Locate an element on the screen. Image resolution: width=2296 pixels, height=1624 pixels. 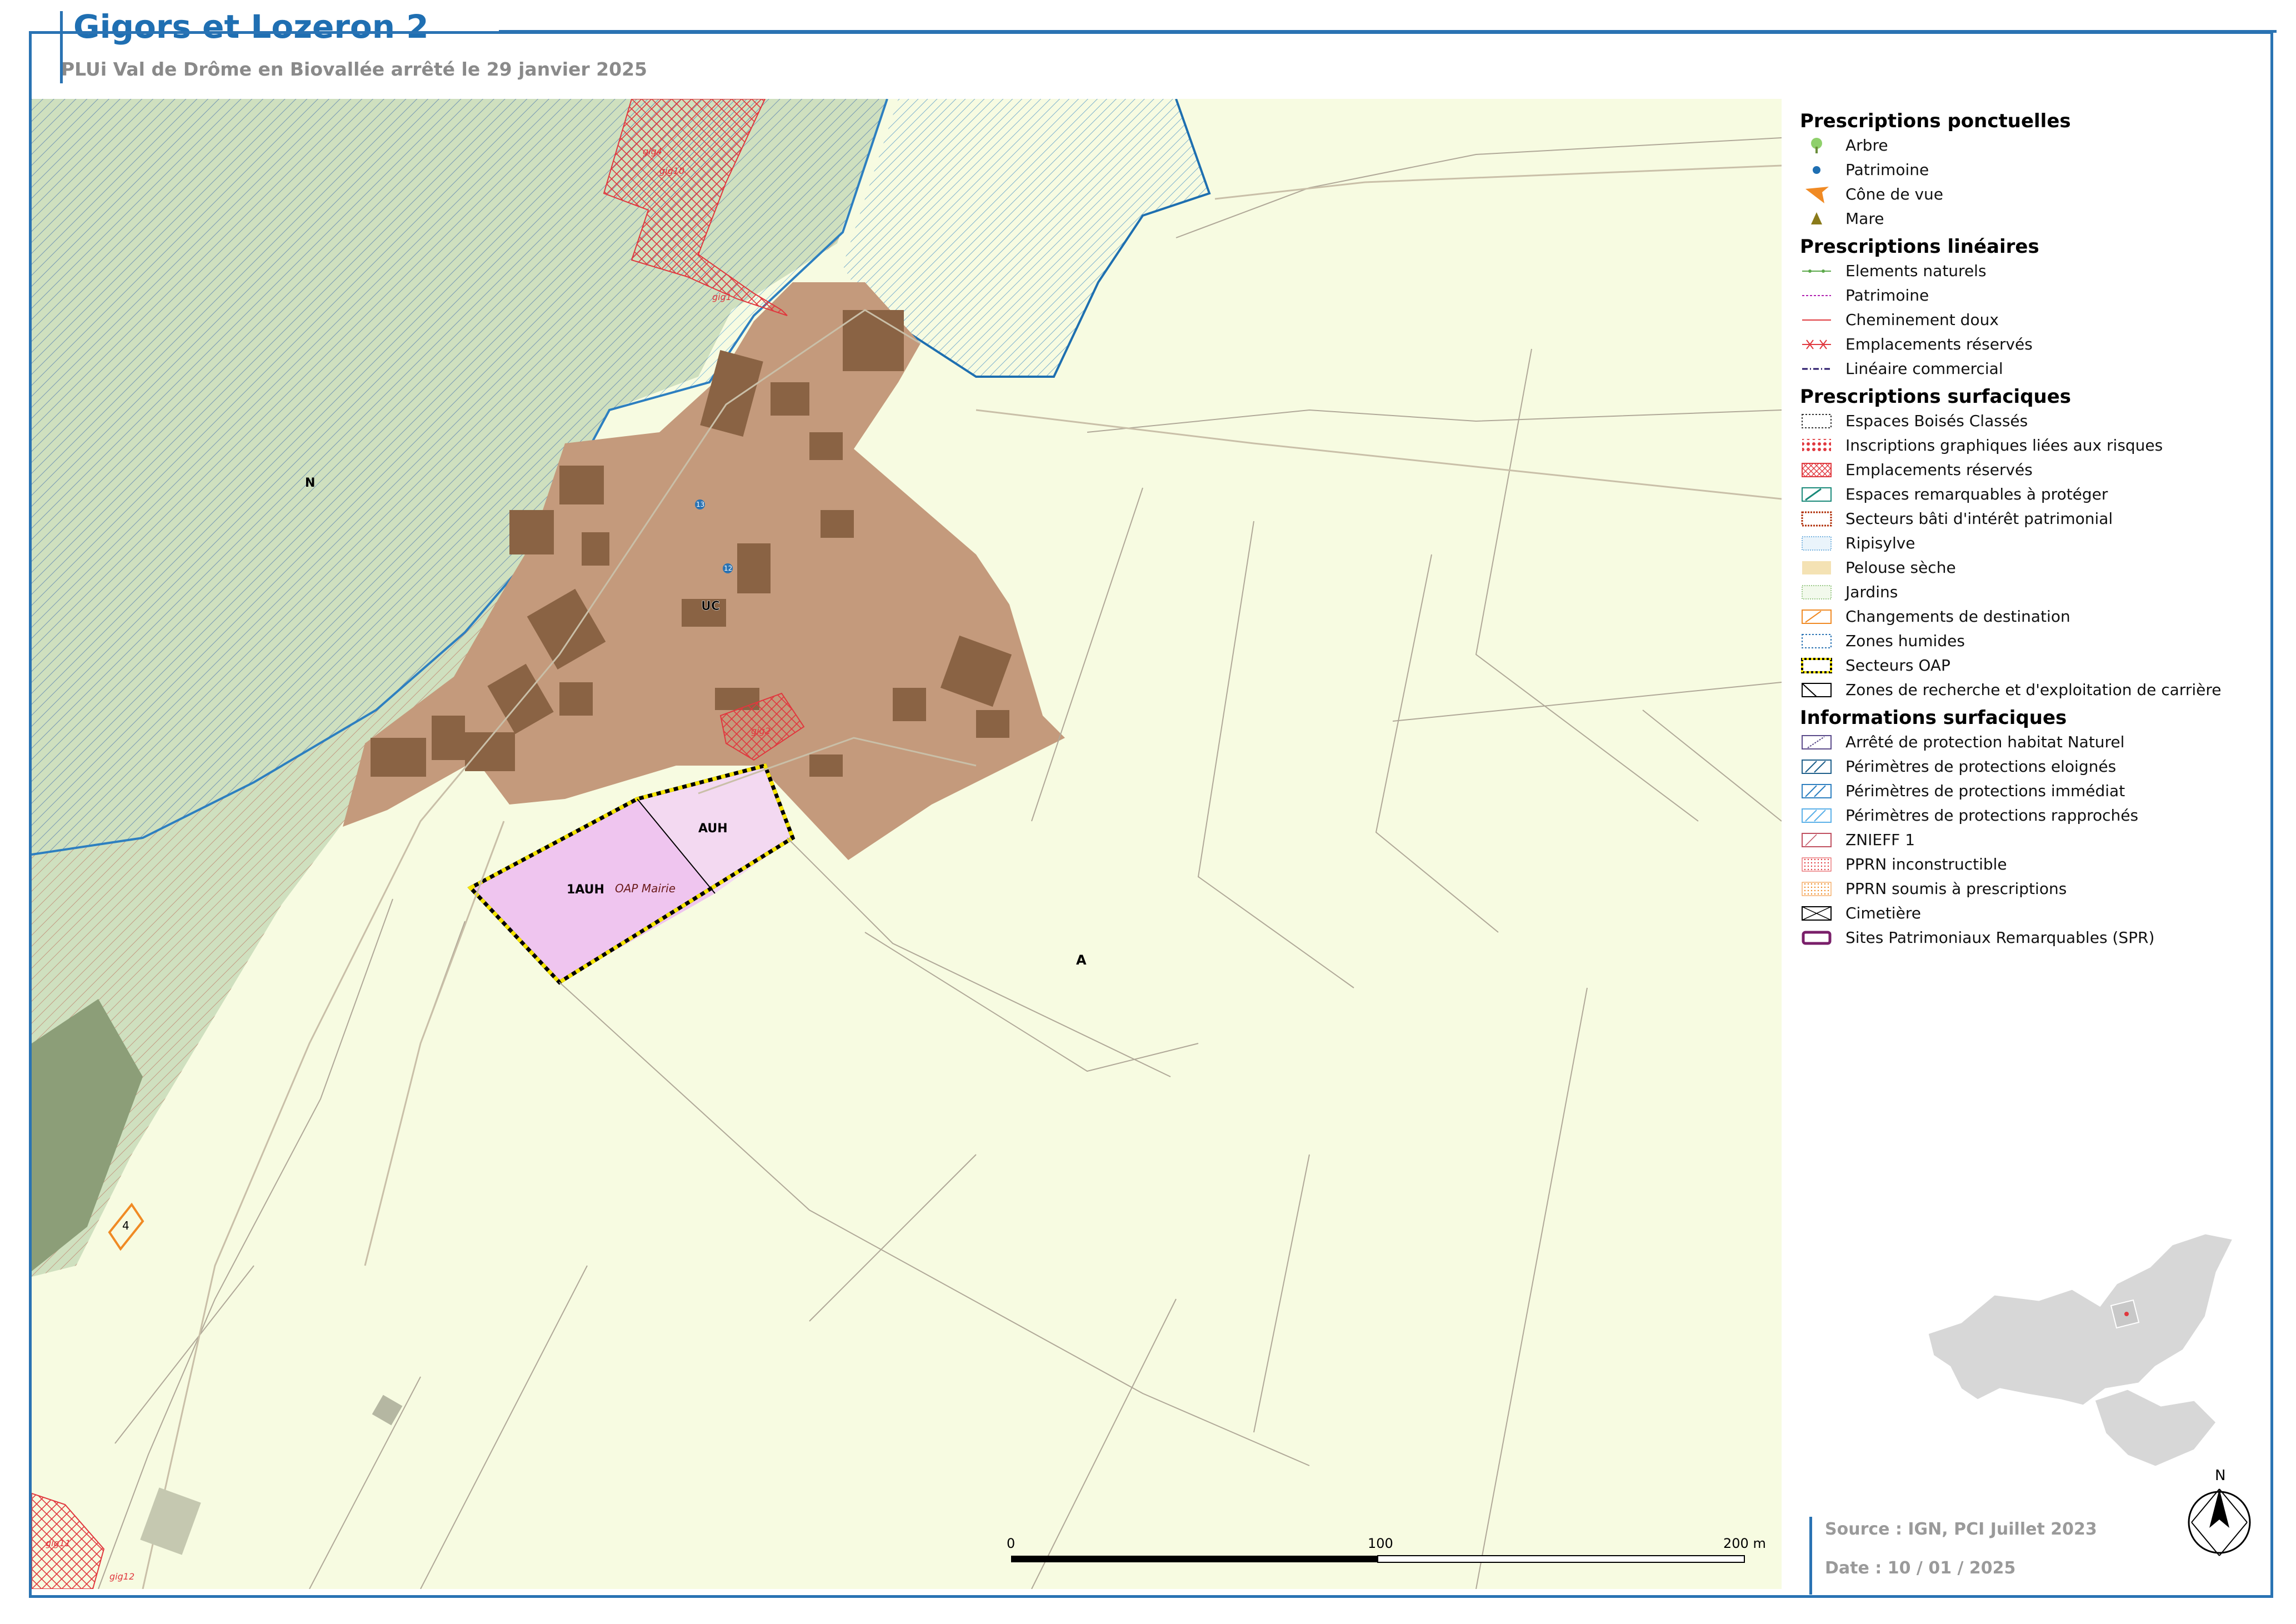
legend-item: ZNIEFF 1 is located at coordinates (2036, 840).